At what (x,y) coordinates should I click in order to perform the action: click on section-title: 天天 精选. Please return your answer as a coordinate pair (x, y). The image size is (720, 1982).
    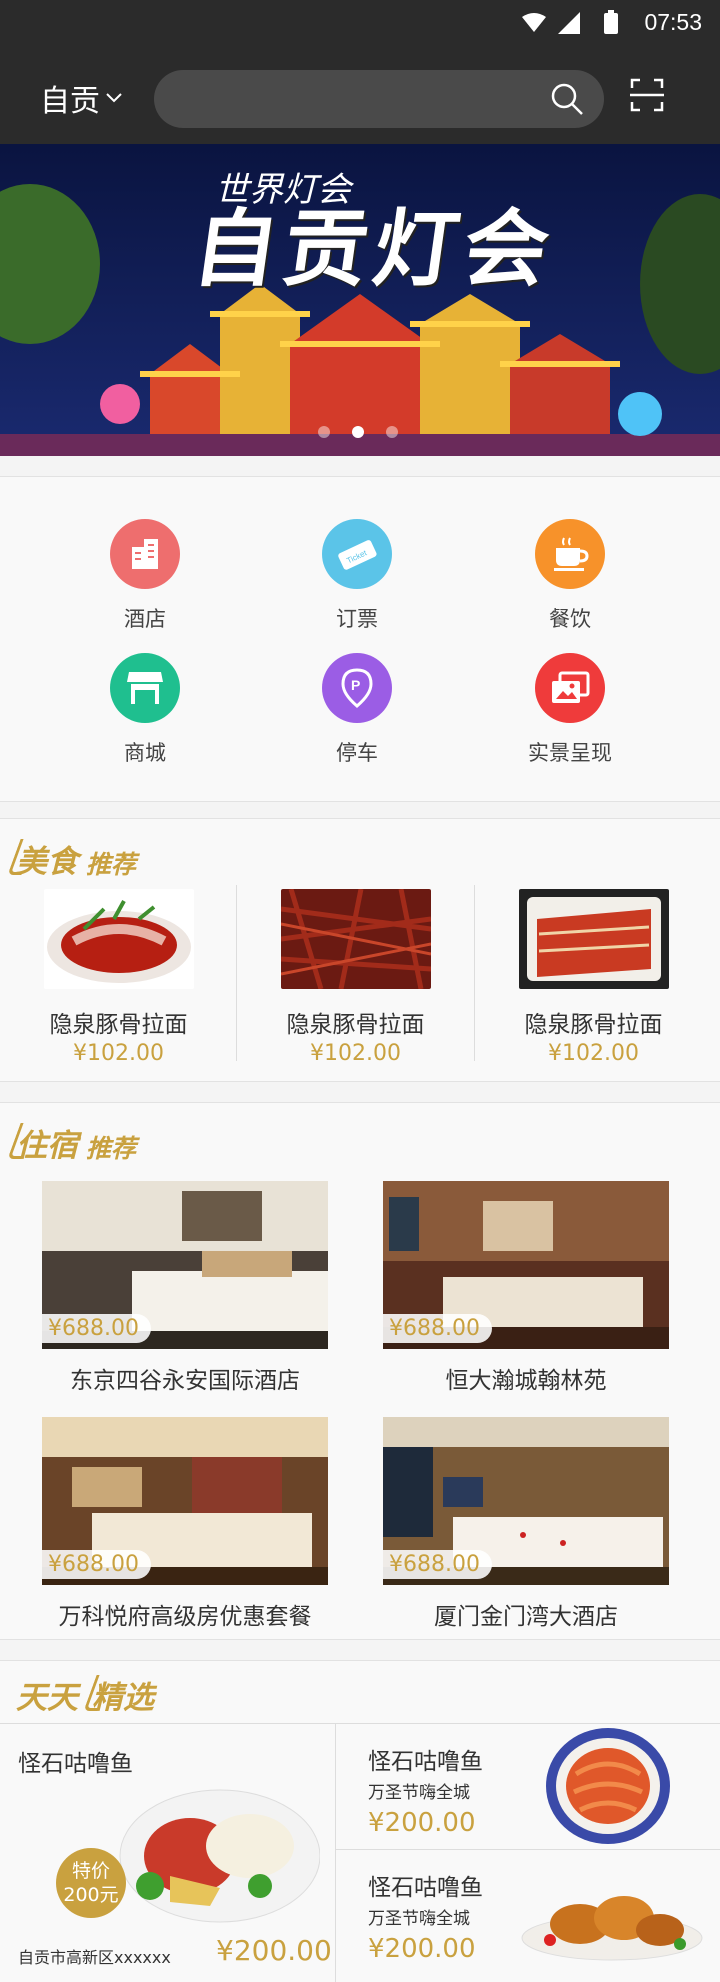
    Looking at the image, I should click on (85, 1693).